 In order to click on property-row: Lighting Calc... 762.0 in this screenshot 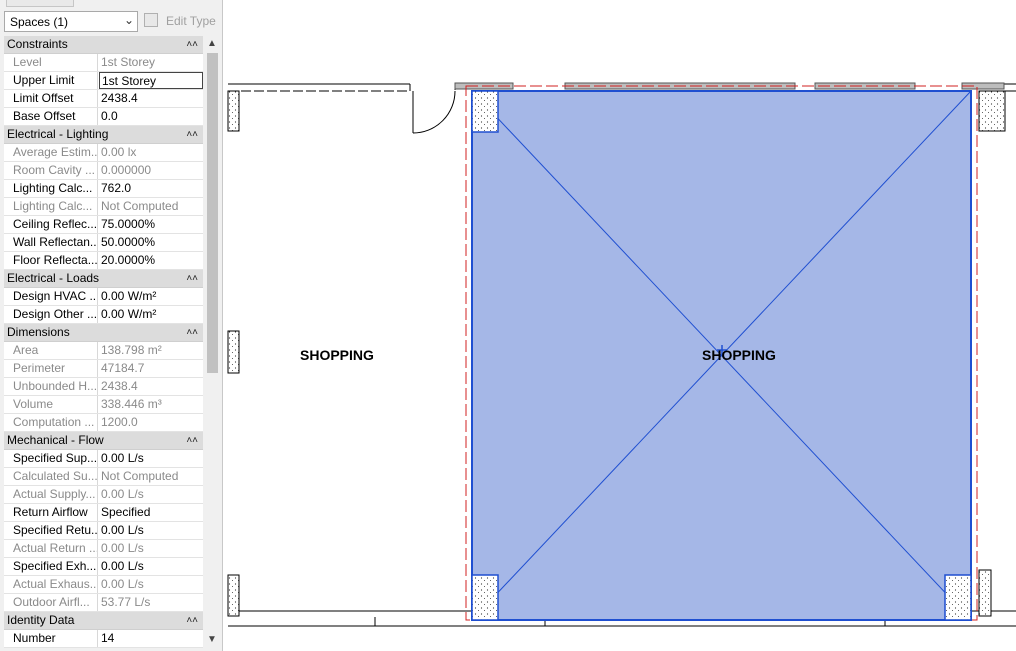, I will do `click(103, 189)`.